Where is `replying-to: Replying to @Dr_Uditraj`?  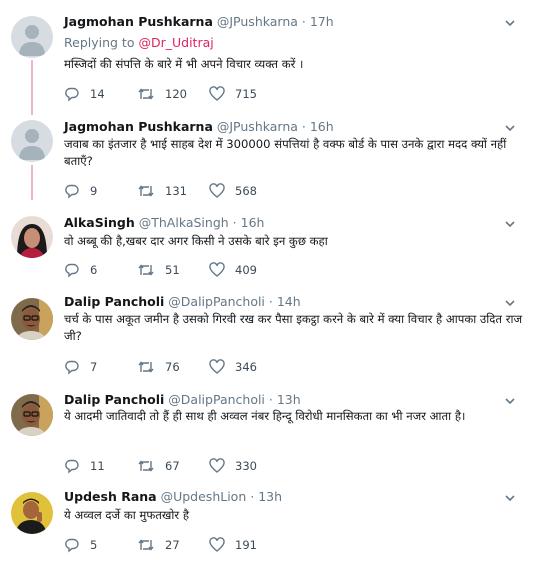
replying-to: Replying to @Dr_Uditraj is located at coordinates (139, 43).